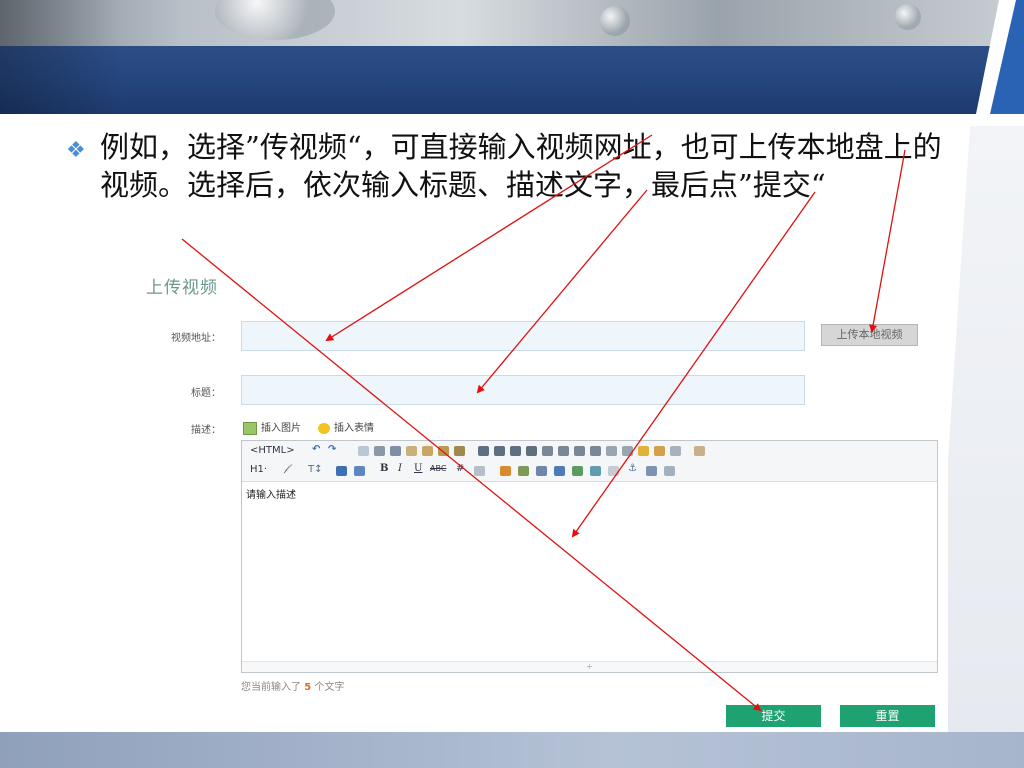 The width and height of the screenshot is (1024, 768). What do you see at coordinates (427, 451) in the screenshot?
I see `paste-icon` at bounding box center [427, 451].